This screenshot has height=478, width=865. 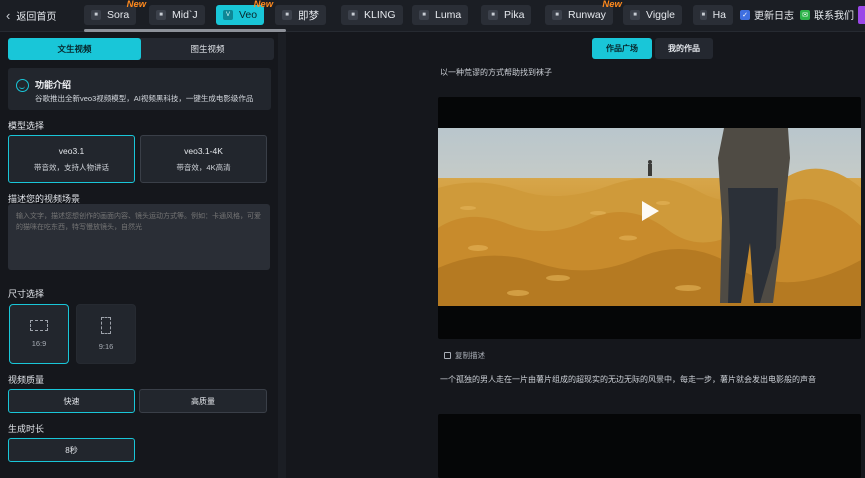 I want to click on back-home-button: ‹ 返回首页, so click(x=31, y=15).